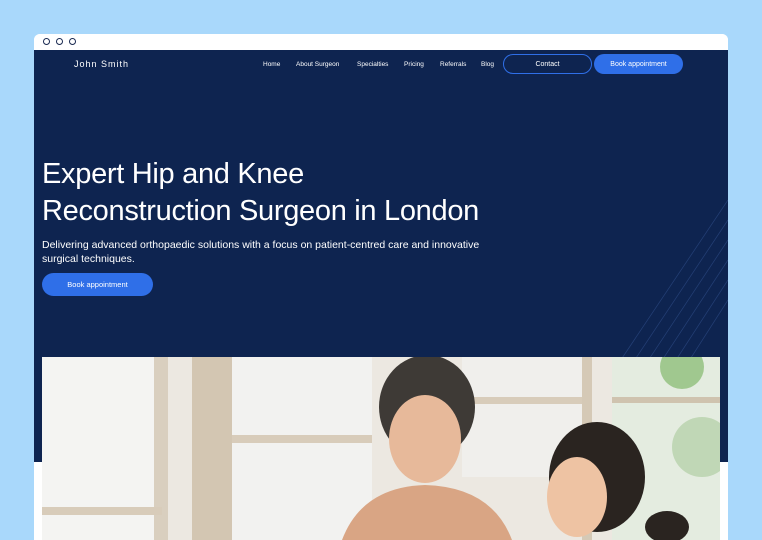 This screenshot has height=540, width=762. What do you see at coordinates (372, 64) in the screenshot?
I see `nav-specialties: Specialties` at bounding box center [372, 64].